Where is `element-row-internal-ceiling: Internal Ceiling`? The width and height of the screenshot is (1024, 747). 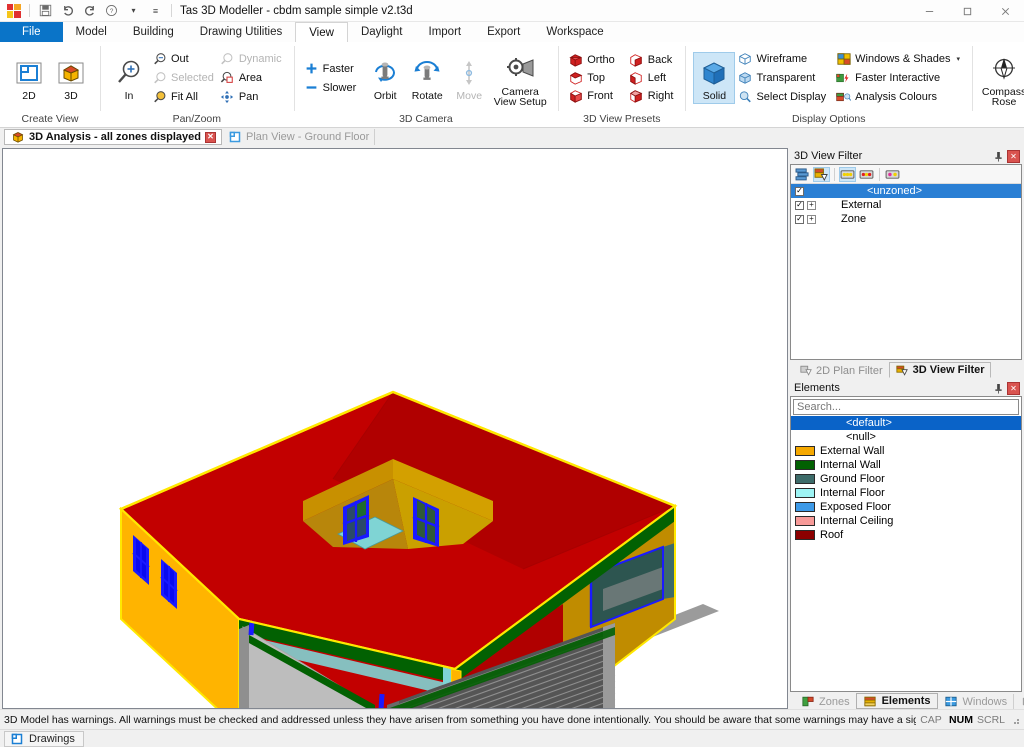
element-row-internal-ceiling: Internal Ceiling is located at coordinates (906, 521).